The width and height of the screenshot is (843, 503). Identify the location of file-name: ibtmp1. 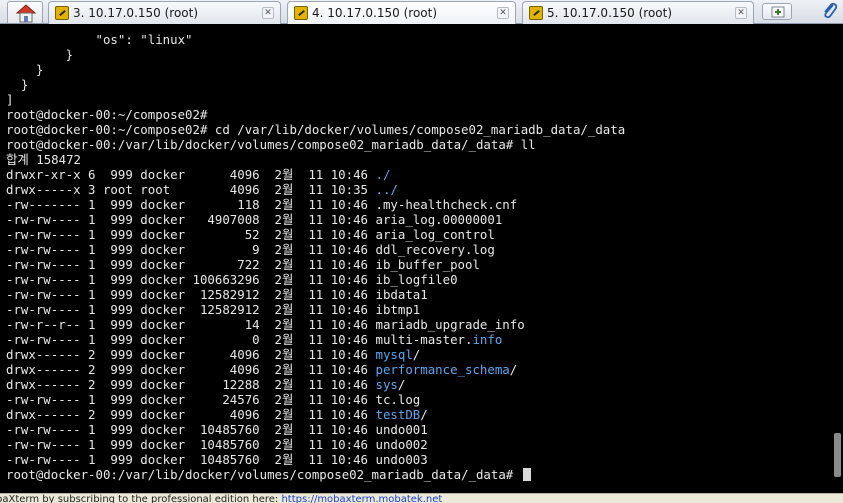
(398, 309).